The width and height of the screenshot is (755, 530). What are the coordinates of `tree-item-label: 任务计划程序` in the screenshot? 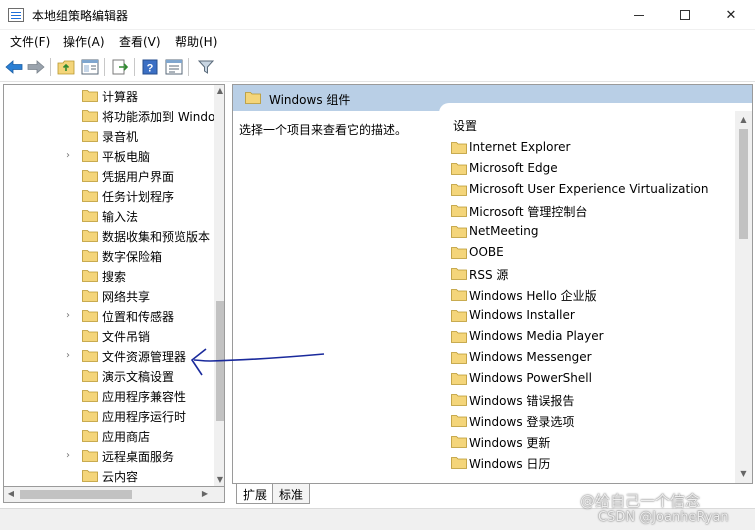 It's located at (138, 197).